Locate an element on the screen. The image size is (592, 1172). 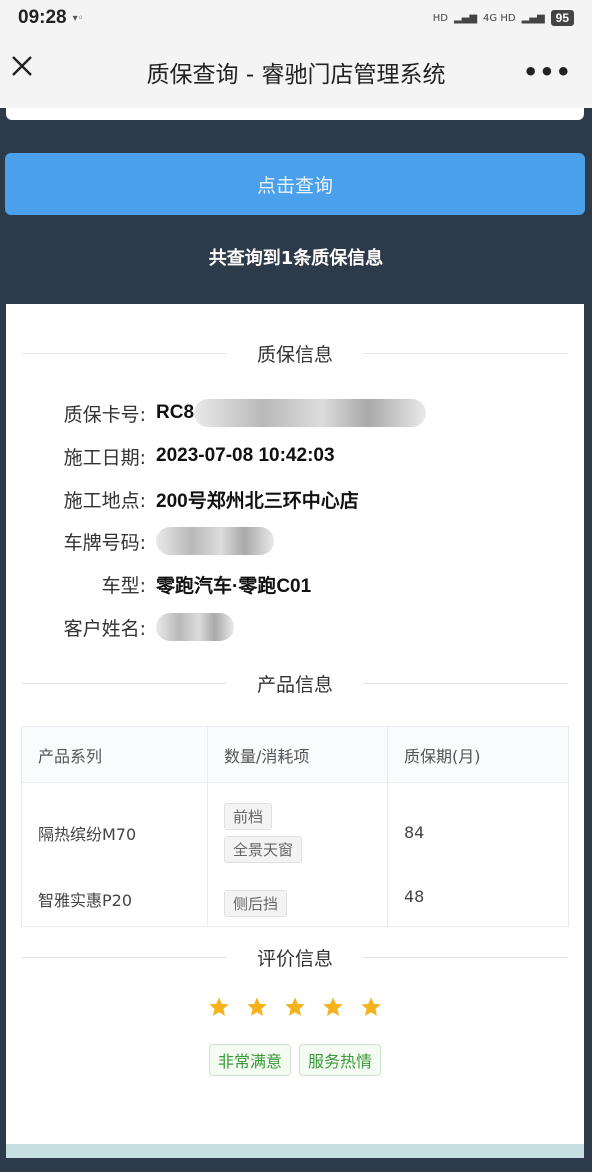
evaluation-section-header: 评价信息 is located at coordinates (295, 957).